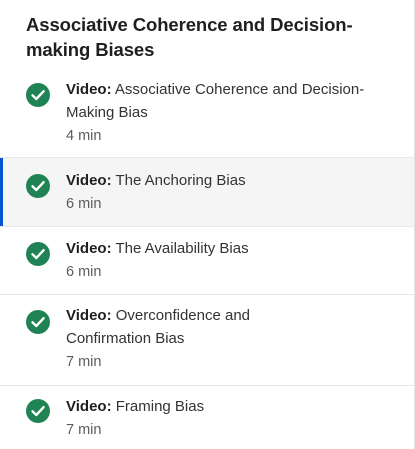 The width and height of the screenshot is (415, 449). Describe the element at coordinates (180, 180) in the screenshot. I see `lesson-title: The Anchoring Bias` at that location.